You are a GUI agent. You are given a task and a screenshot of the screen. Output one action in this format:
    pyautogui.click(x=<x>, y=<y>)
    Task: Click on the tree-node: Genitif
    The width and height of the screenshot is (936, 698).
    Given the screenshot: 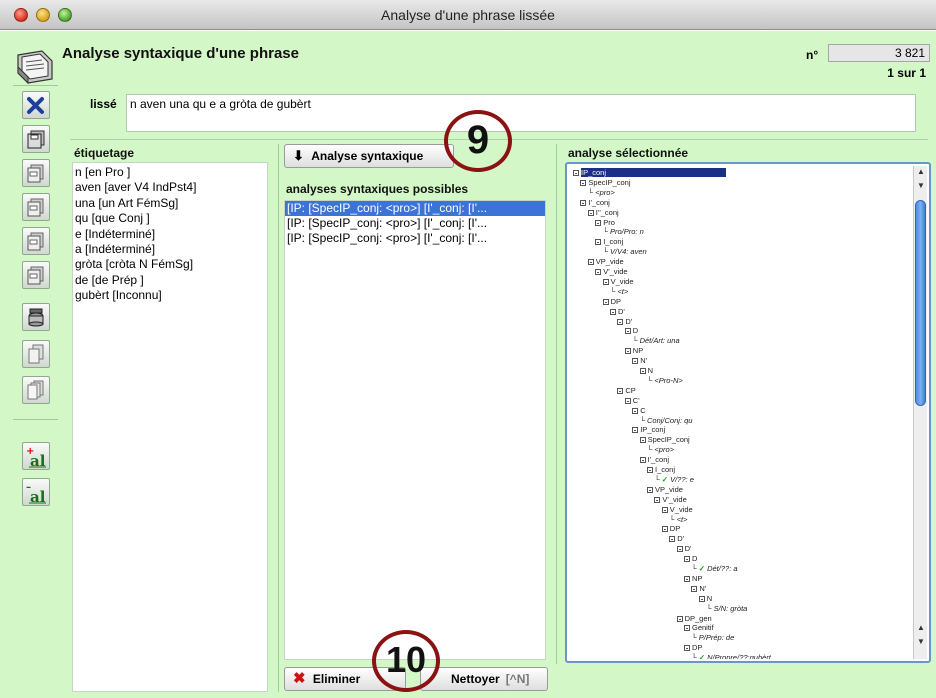 What is the action you would take?
    pyautogui.click(x=699, y=627)
    